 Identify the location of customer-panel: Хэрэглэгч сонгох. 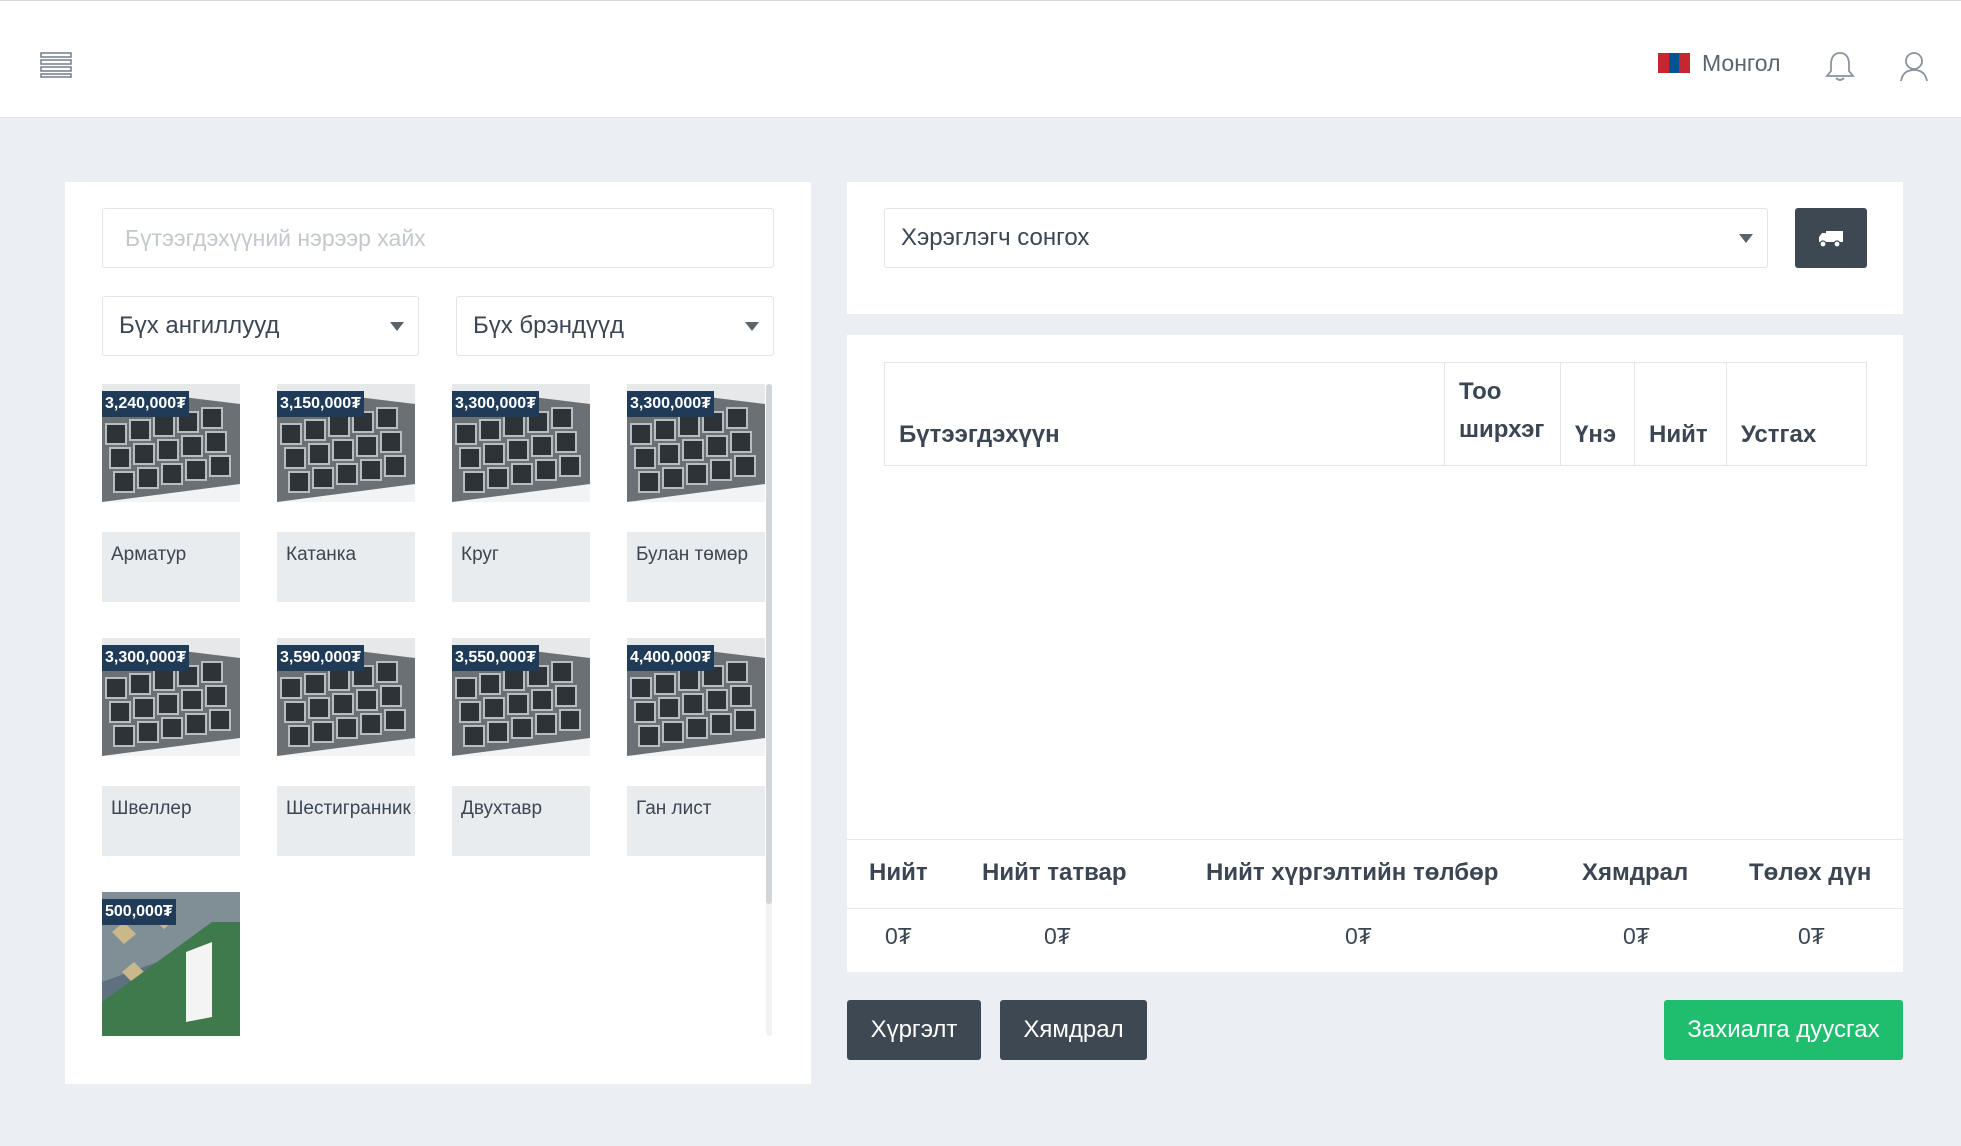
(1375, 248).